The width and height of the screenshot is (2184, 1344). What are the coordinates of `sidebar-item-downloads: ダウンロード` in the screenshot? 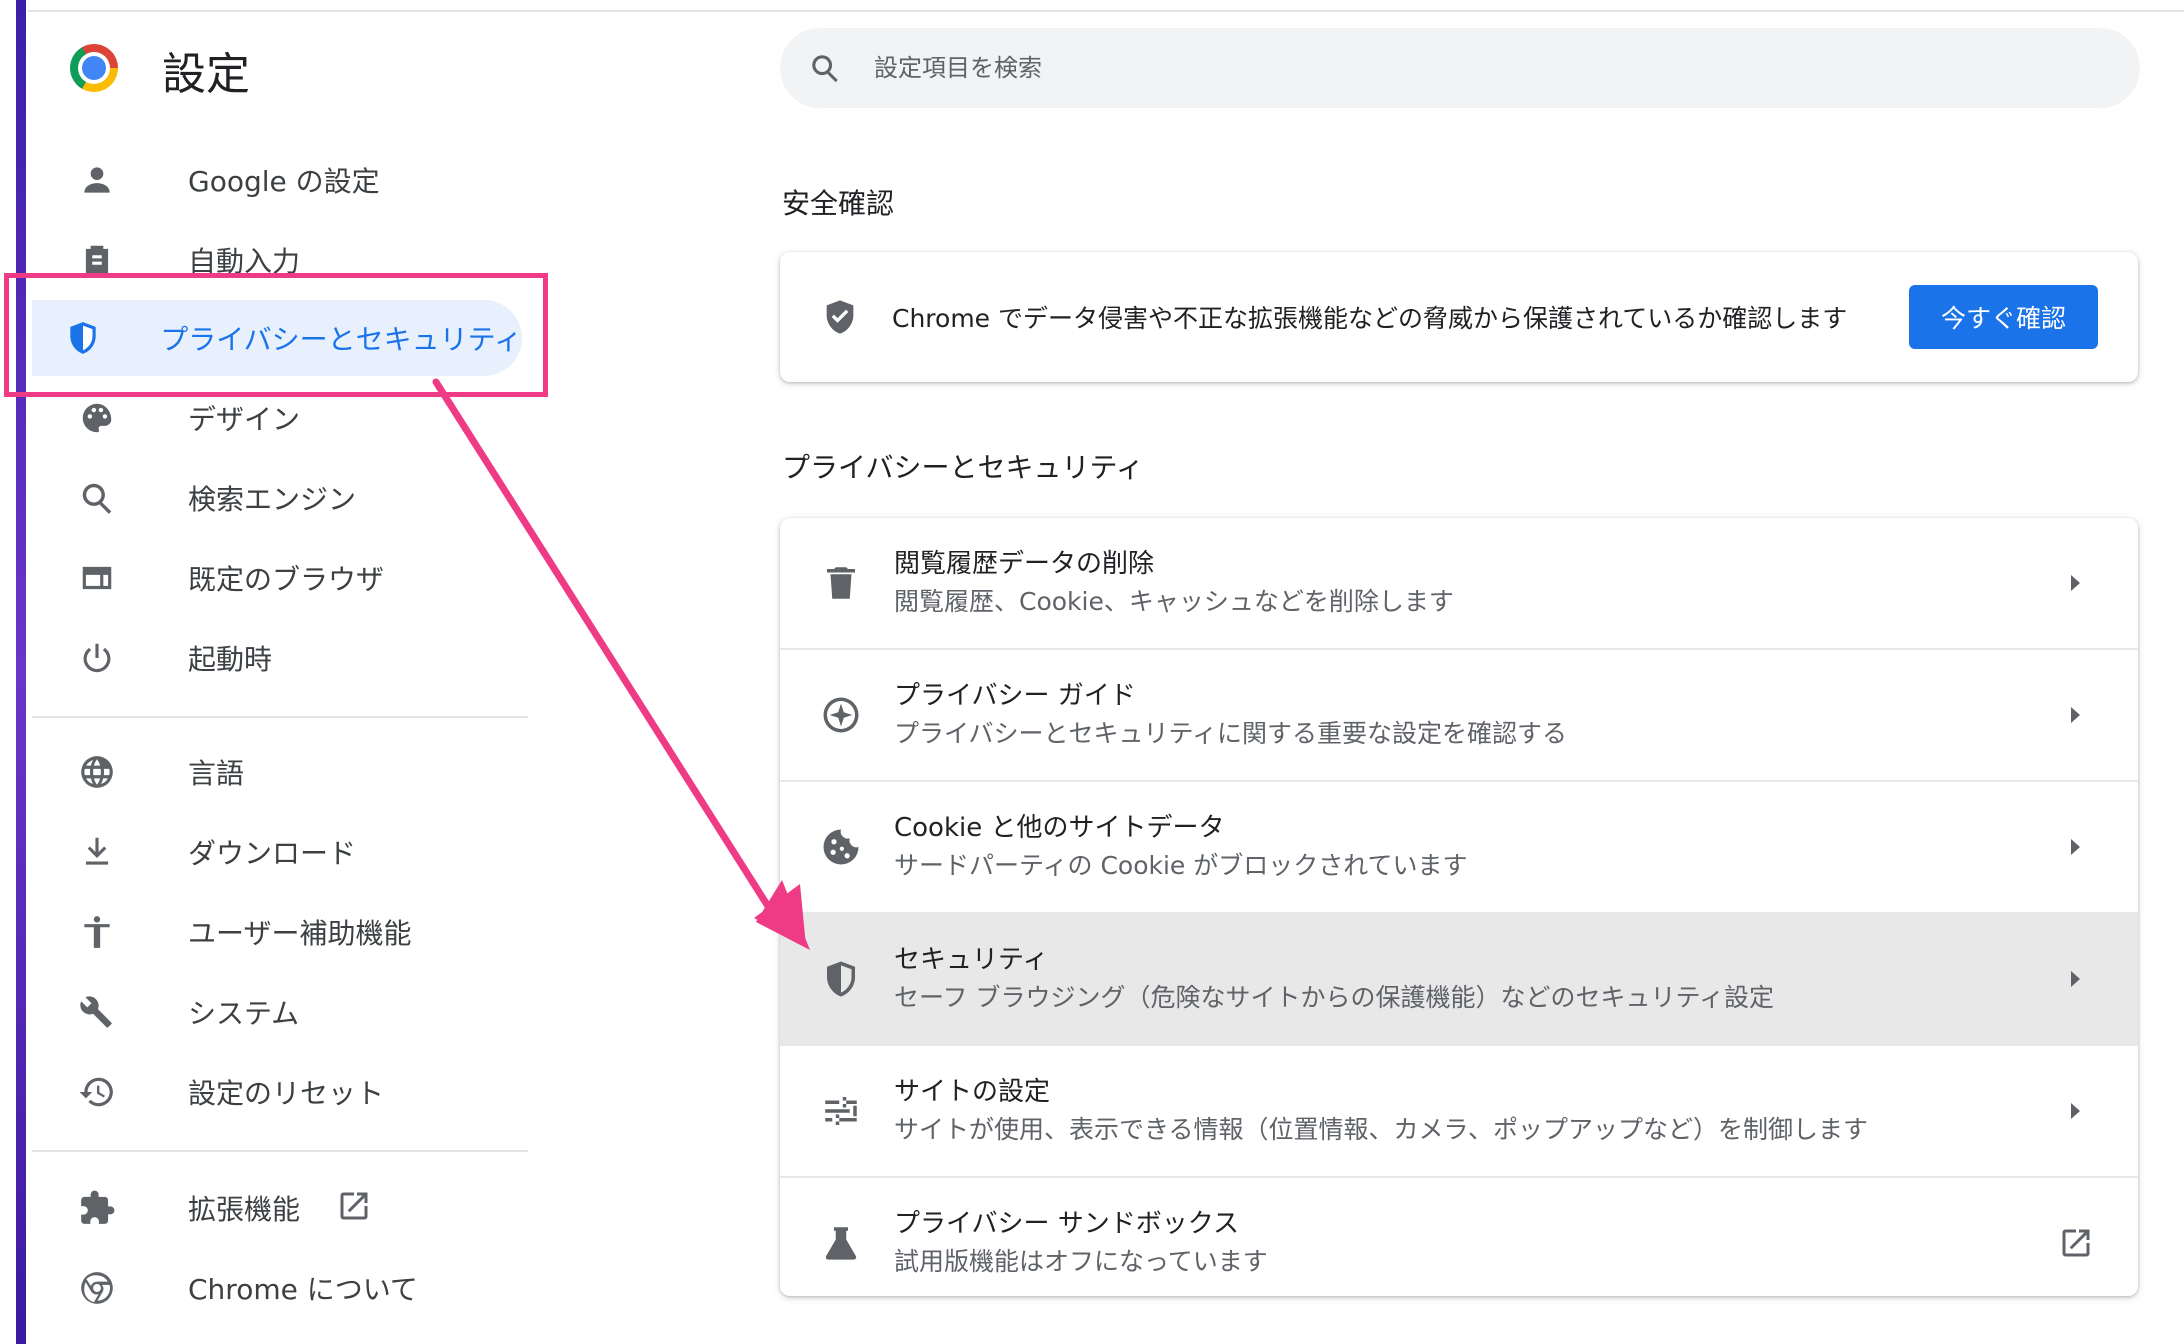 It's located at (277, 852).